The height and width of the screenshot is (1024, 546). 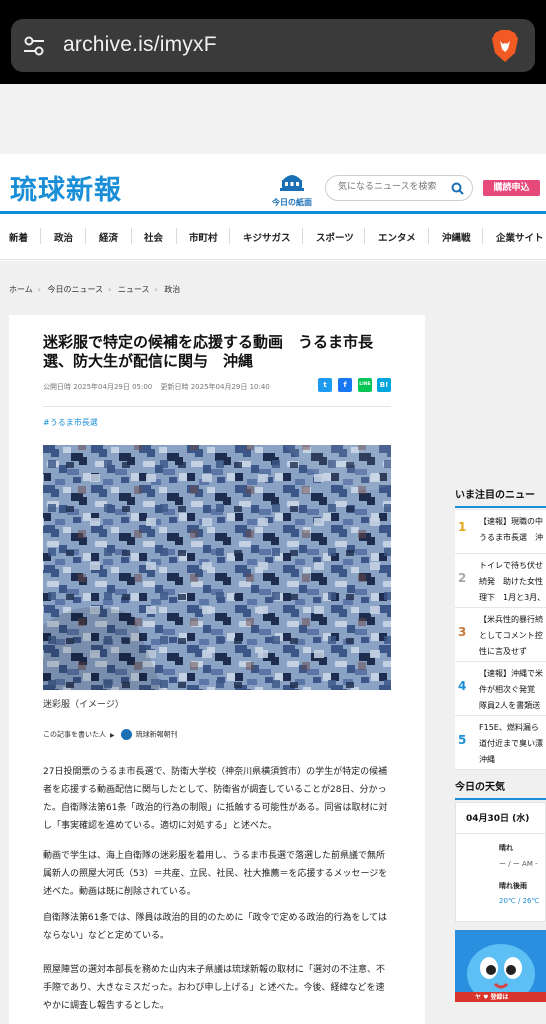 I want to click on photo-caption: 迷彩服（イメージ）, so click(x=83, y=705).